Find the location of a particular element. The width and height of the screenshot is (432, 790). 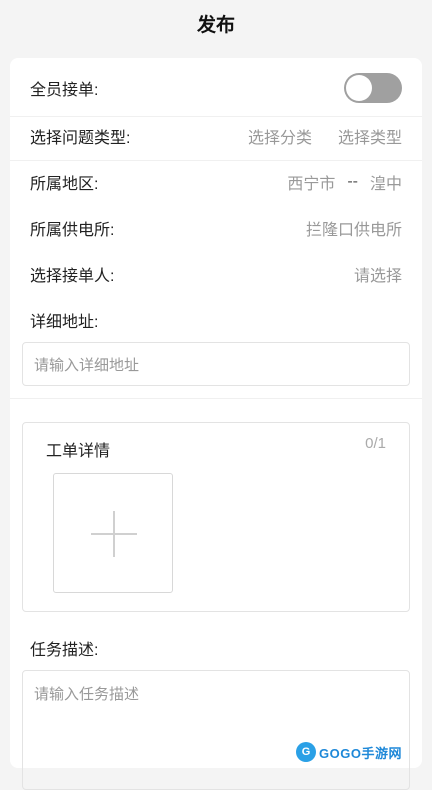

all-staff-row: 全员接单: is located at coordinates (216, 88).